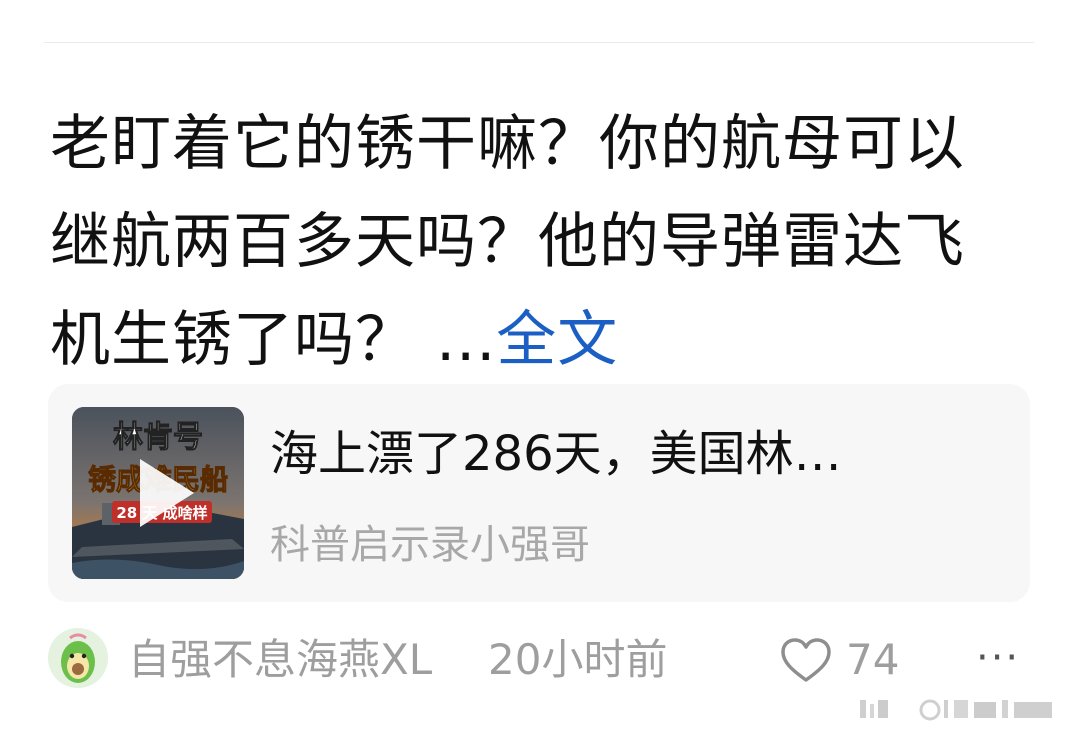  I want to click on watermark-icon, so click(956, 710).